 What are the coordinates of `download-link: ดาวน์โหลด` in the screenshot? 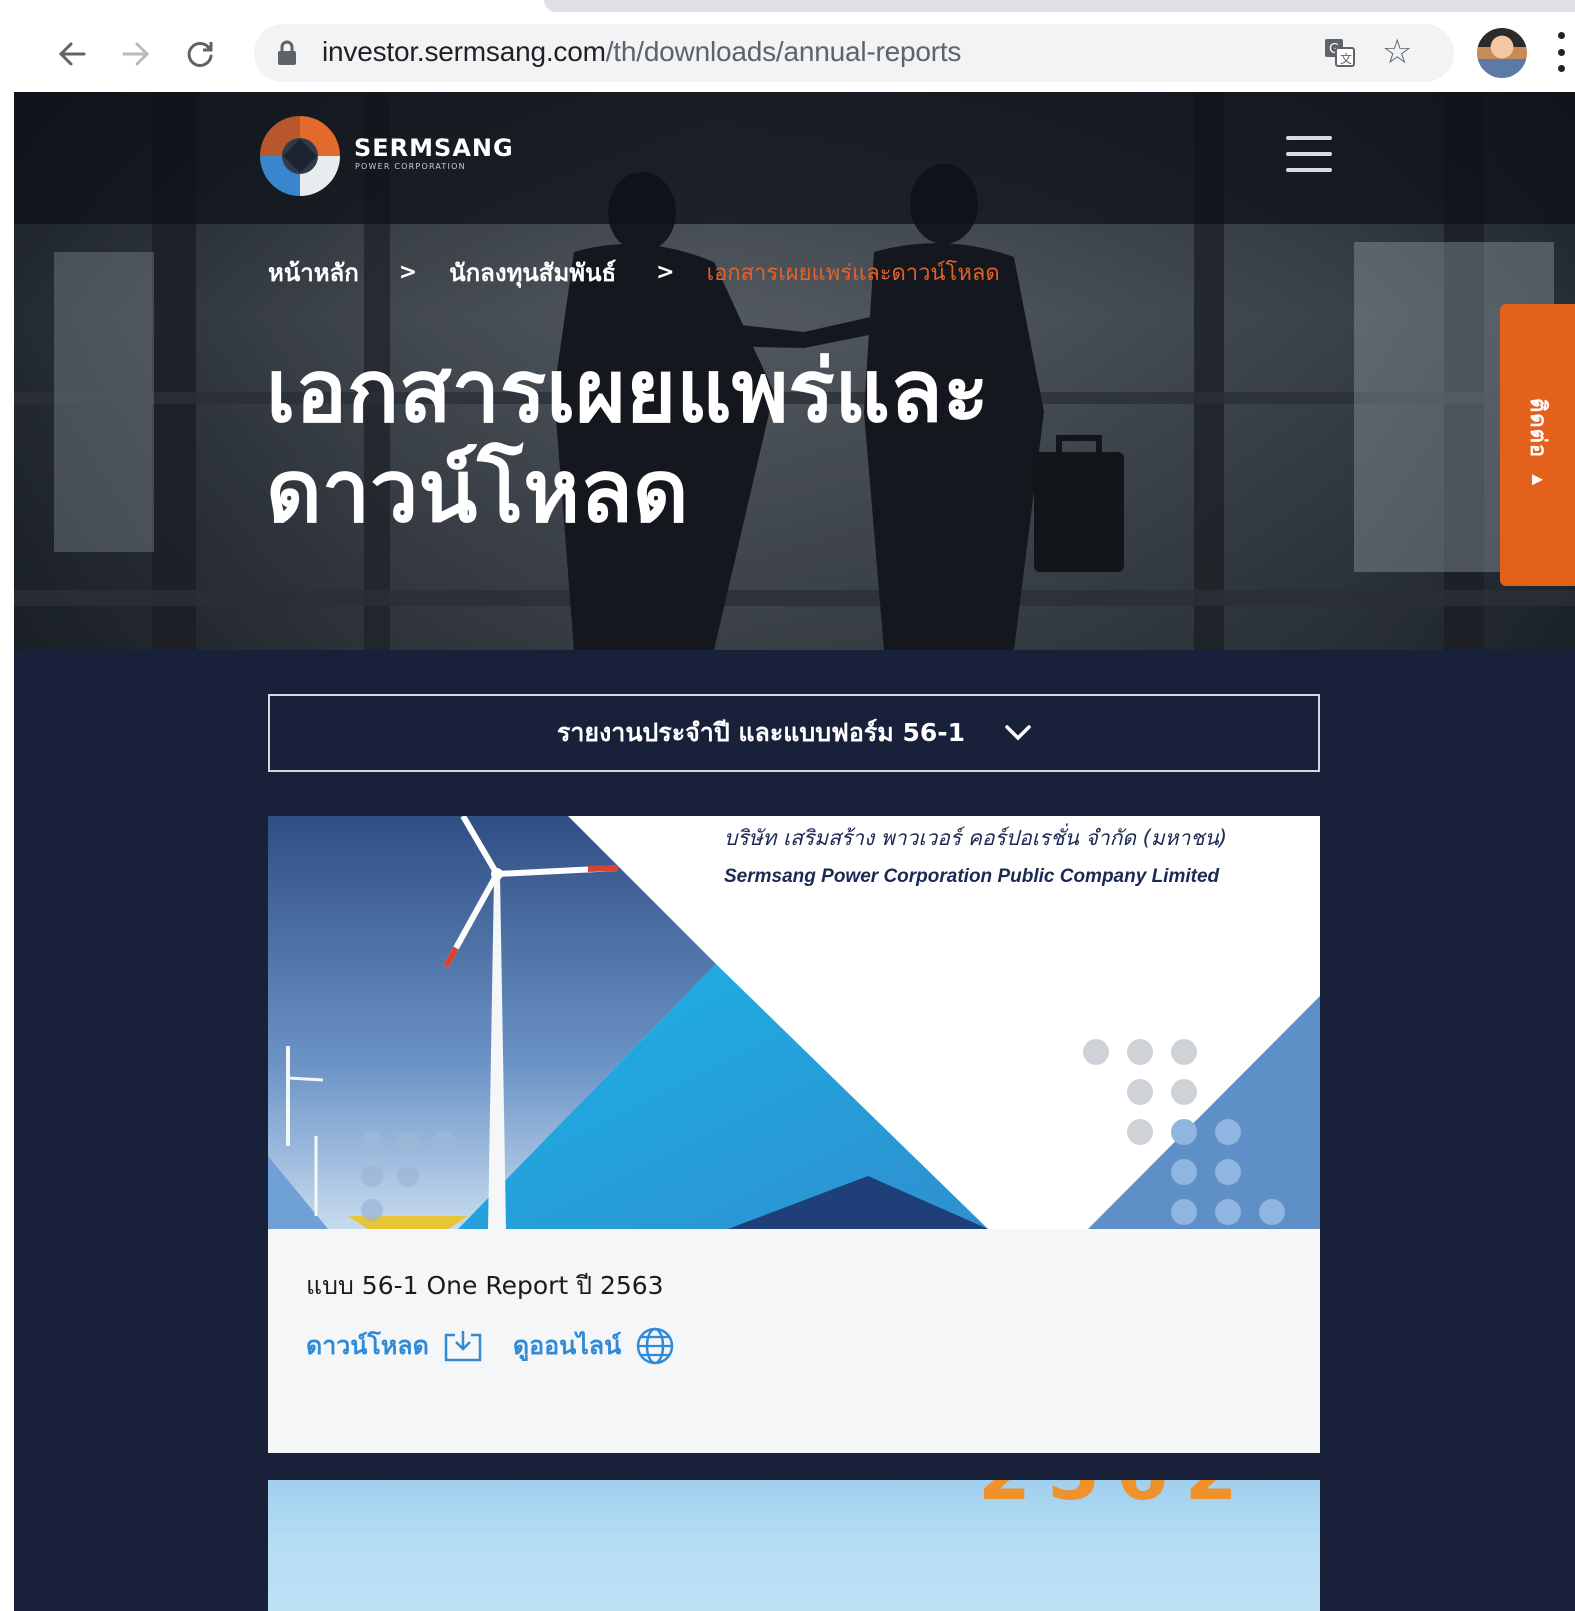 It's located at (394, 1346).